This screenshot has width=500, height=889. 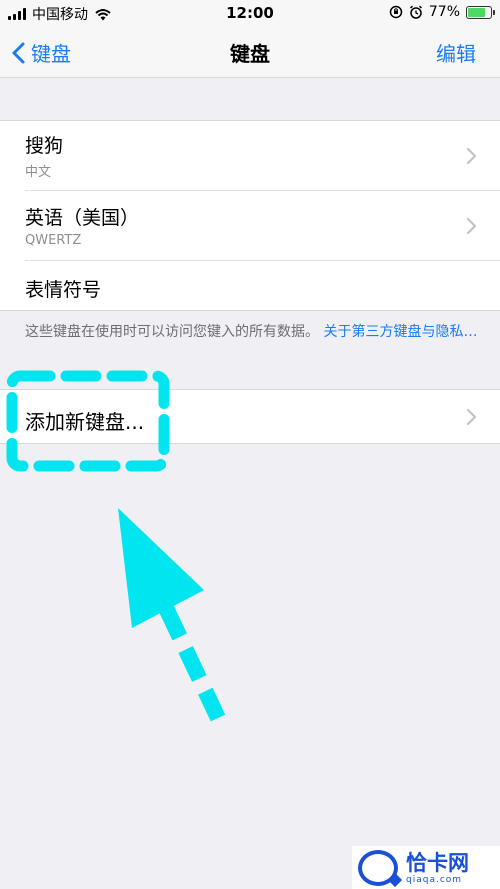 I want to click on watermark-sub: qiaqa.com, so click(x=434, y=879).